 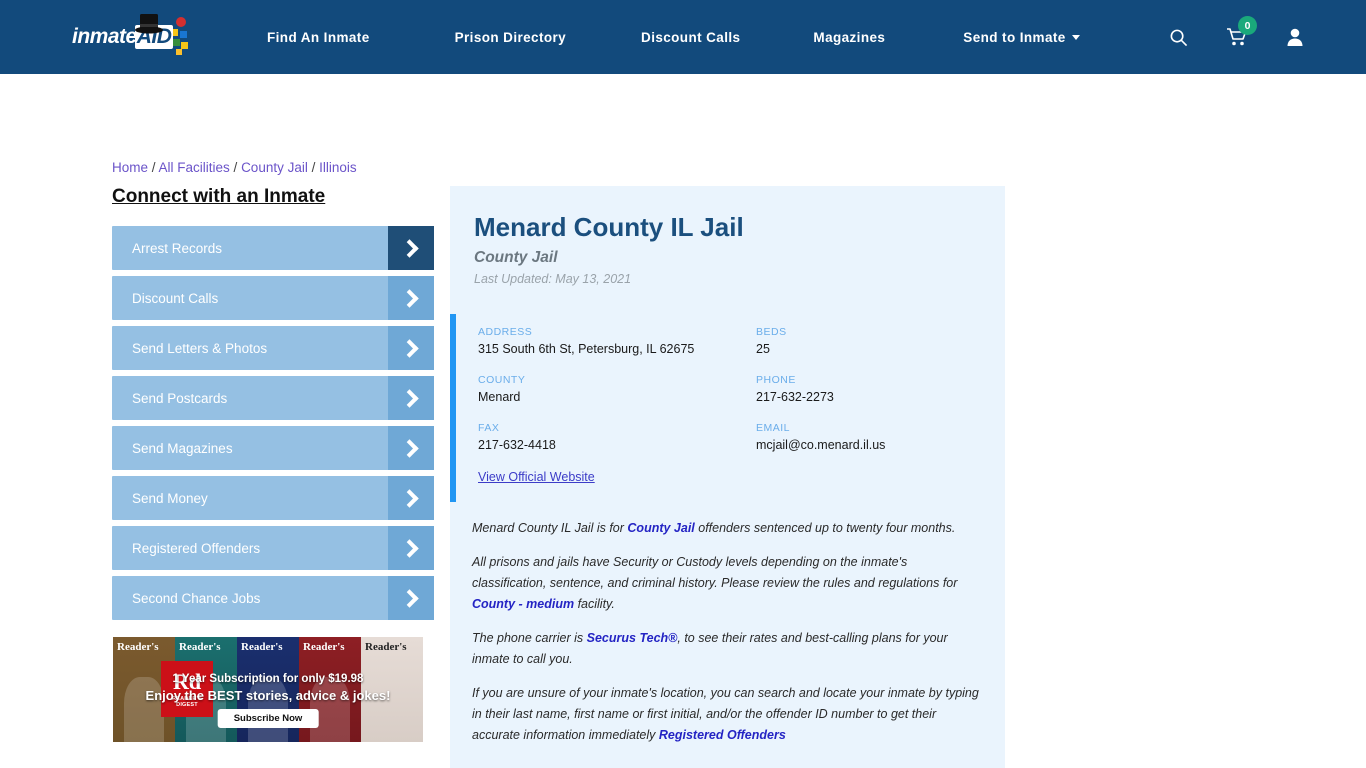 What do you see at coordinates (722, 735) in the screenshot?
I see `link-registered-offenders: Registered Offenders` at bounding box center [722, 735].